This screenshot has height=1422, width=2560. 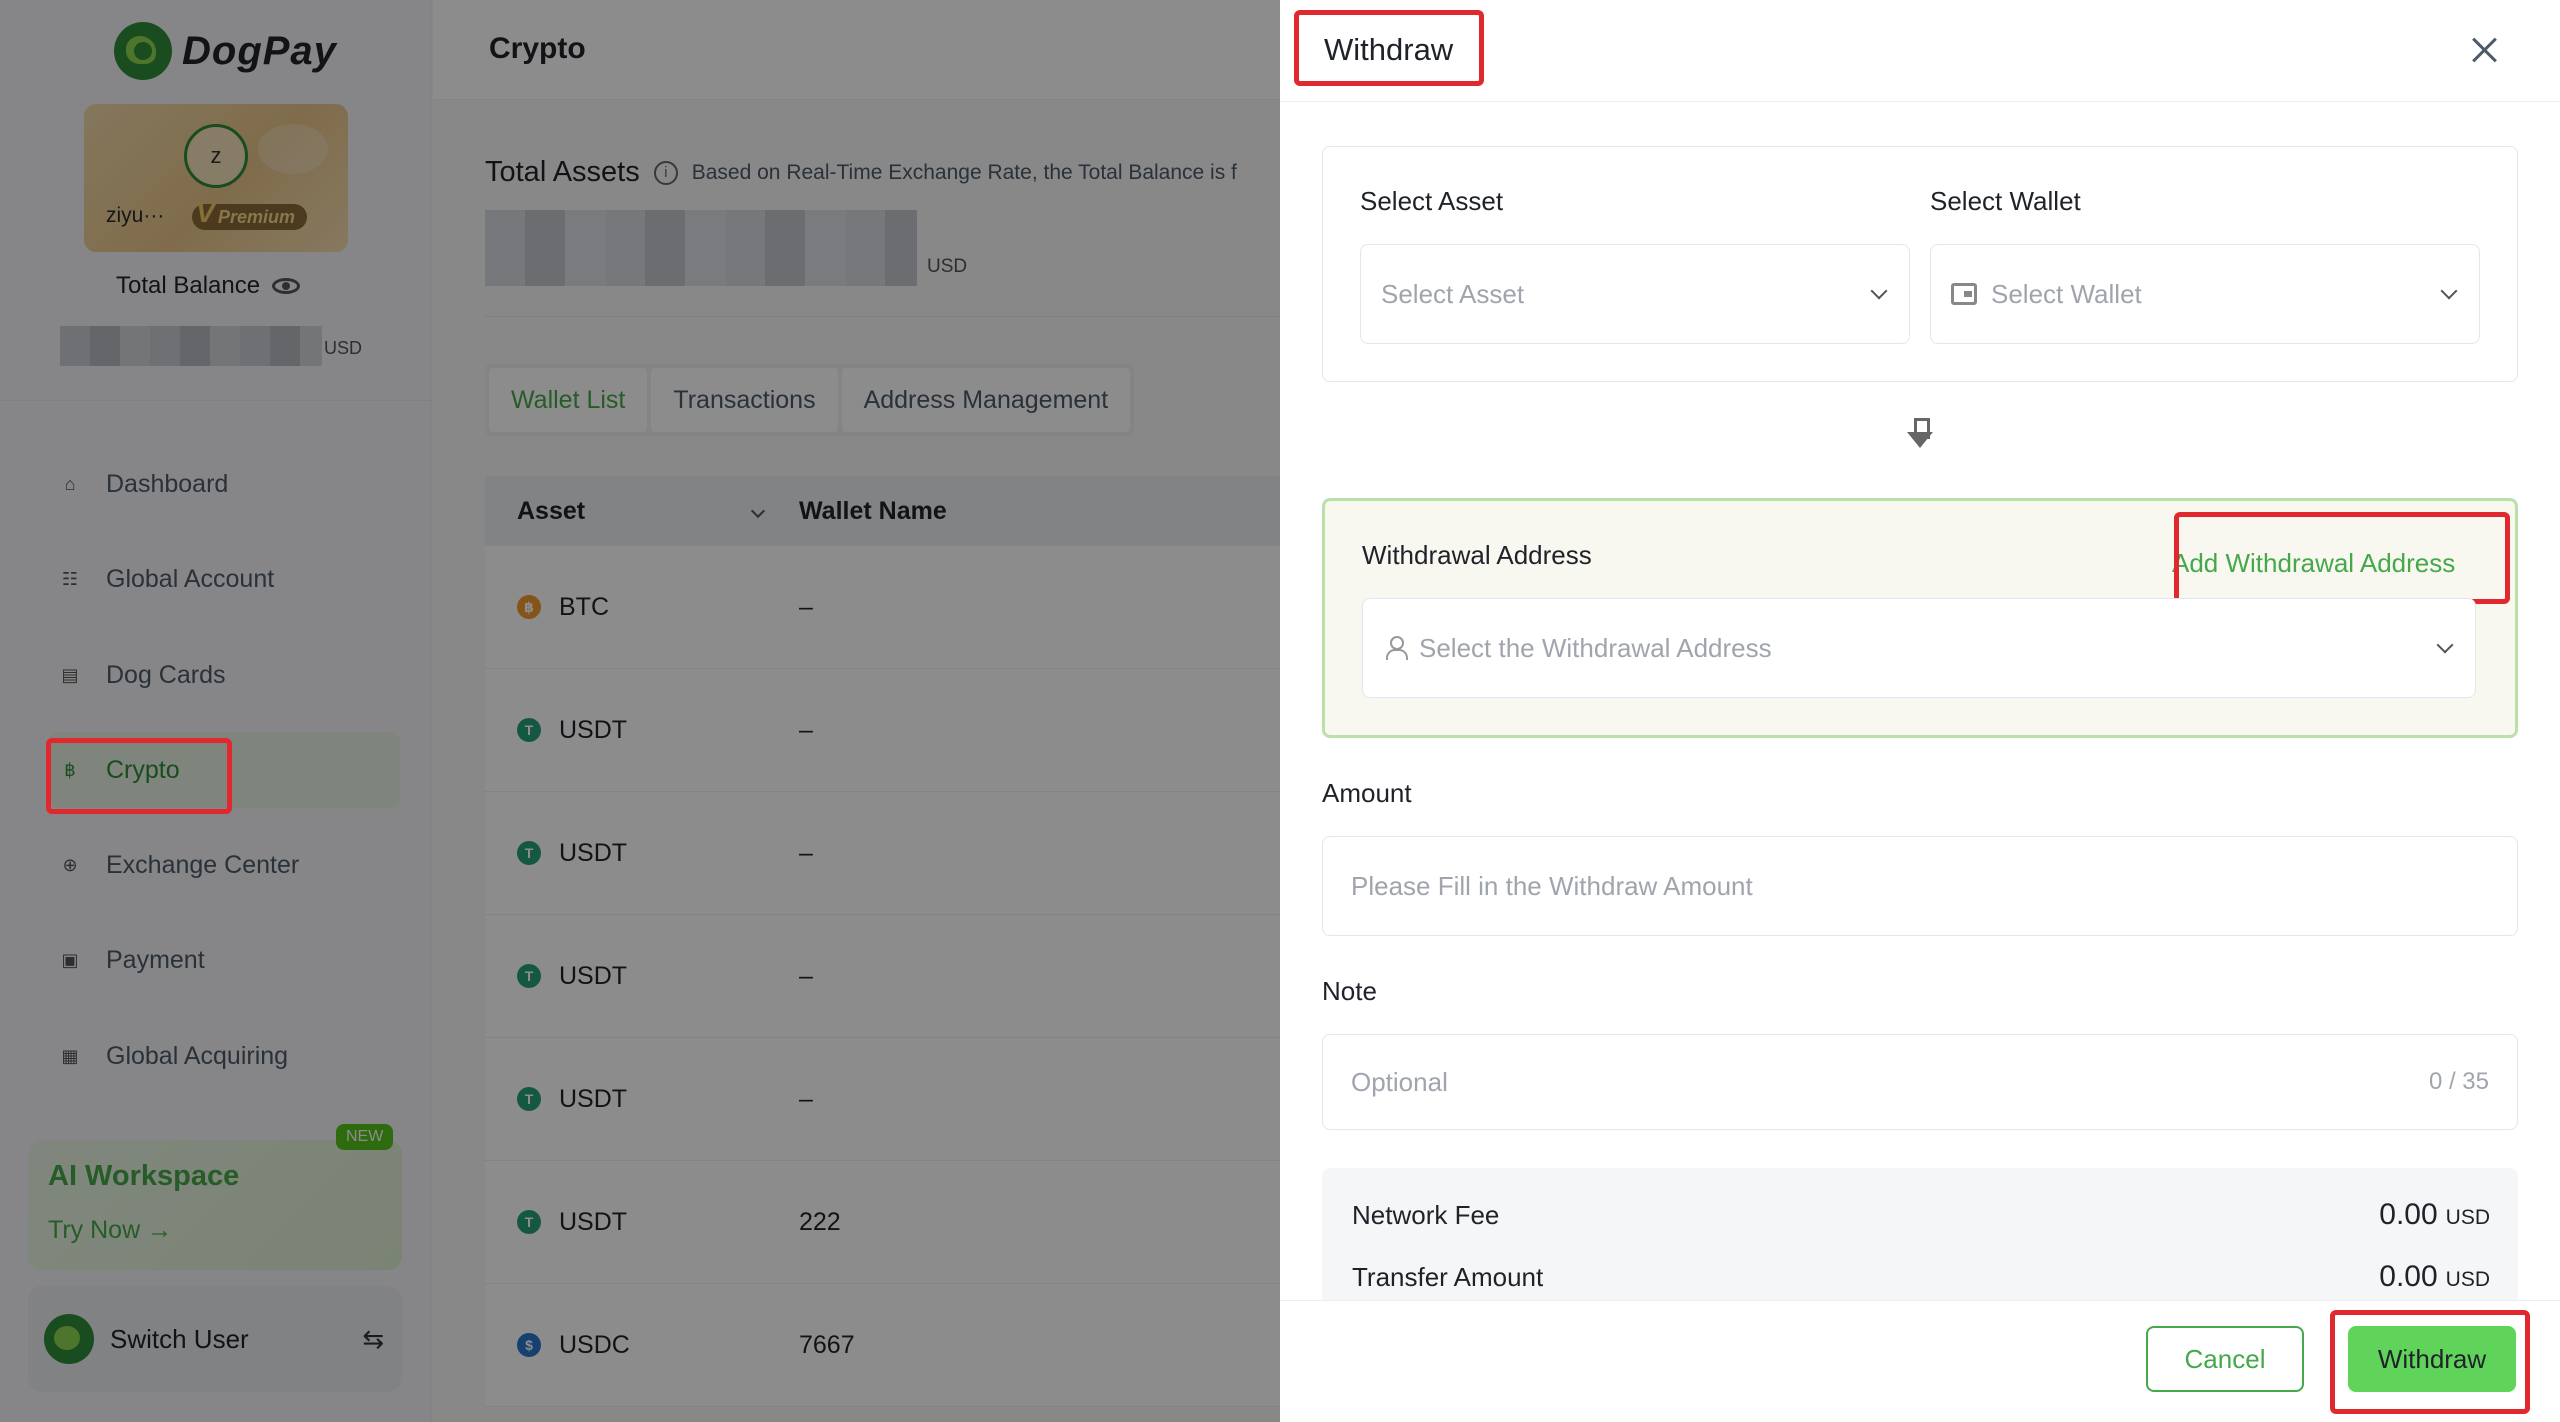 I want to click on arrow-down-icon, so click(x=1920, y=435).